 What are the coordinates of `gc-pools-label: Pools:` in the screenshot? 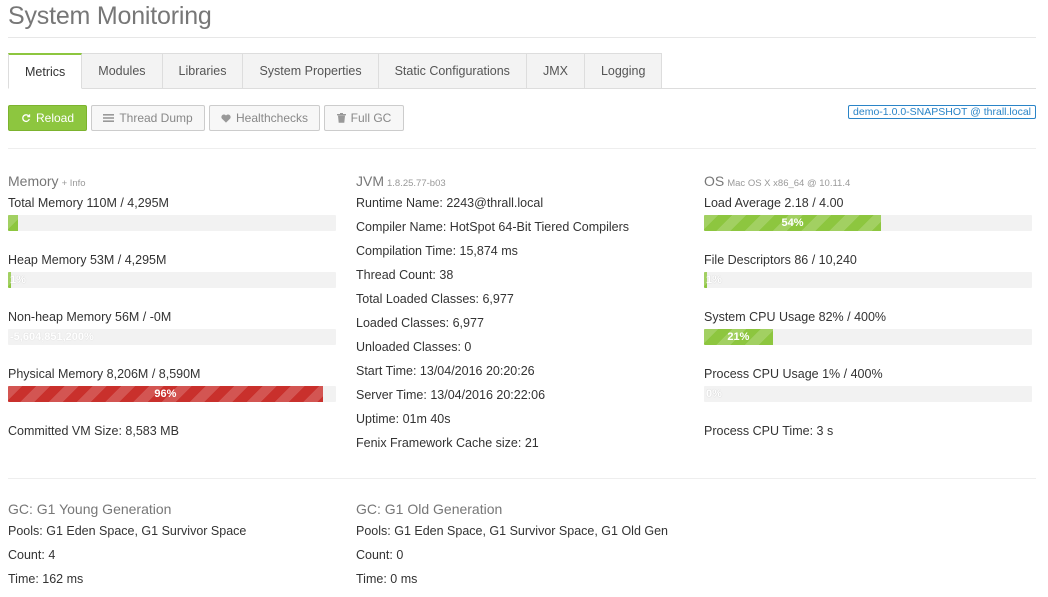 It's located at (373, 531).